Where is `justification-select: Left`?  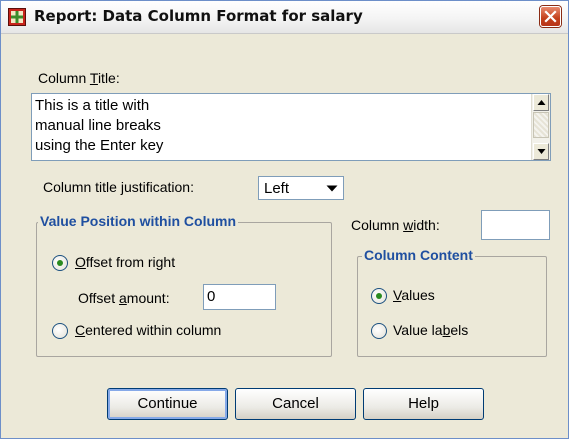 justification-select: Left is located at coordinates (301, 188).